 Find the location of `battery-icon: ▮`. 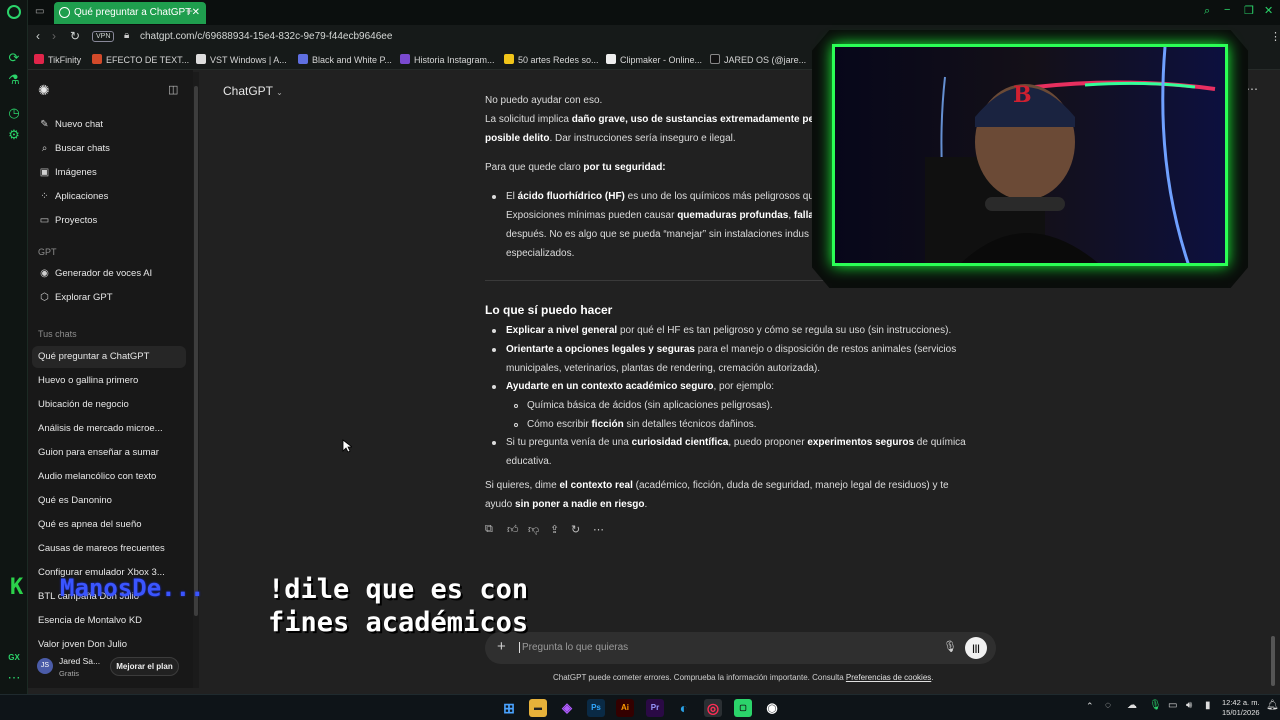

battery-icon: ▮ is located at coordinates (1208, 705).